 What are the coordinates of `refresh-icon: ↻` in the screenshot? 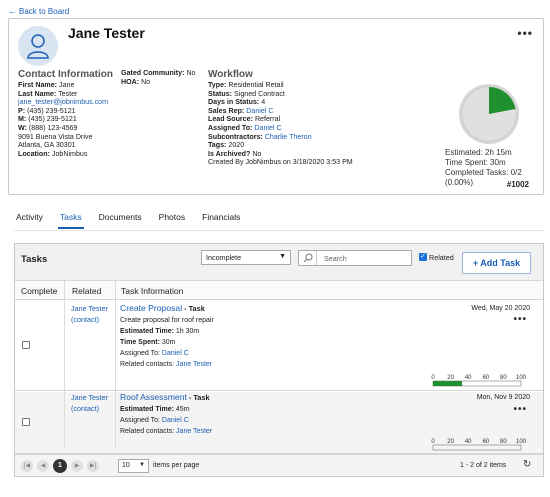 It's located at (527, 464).